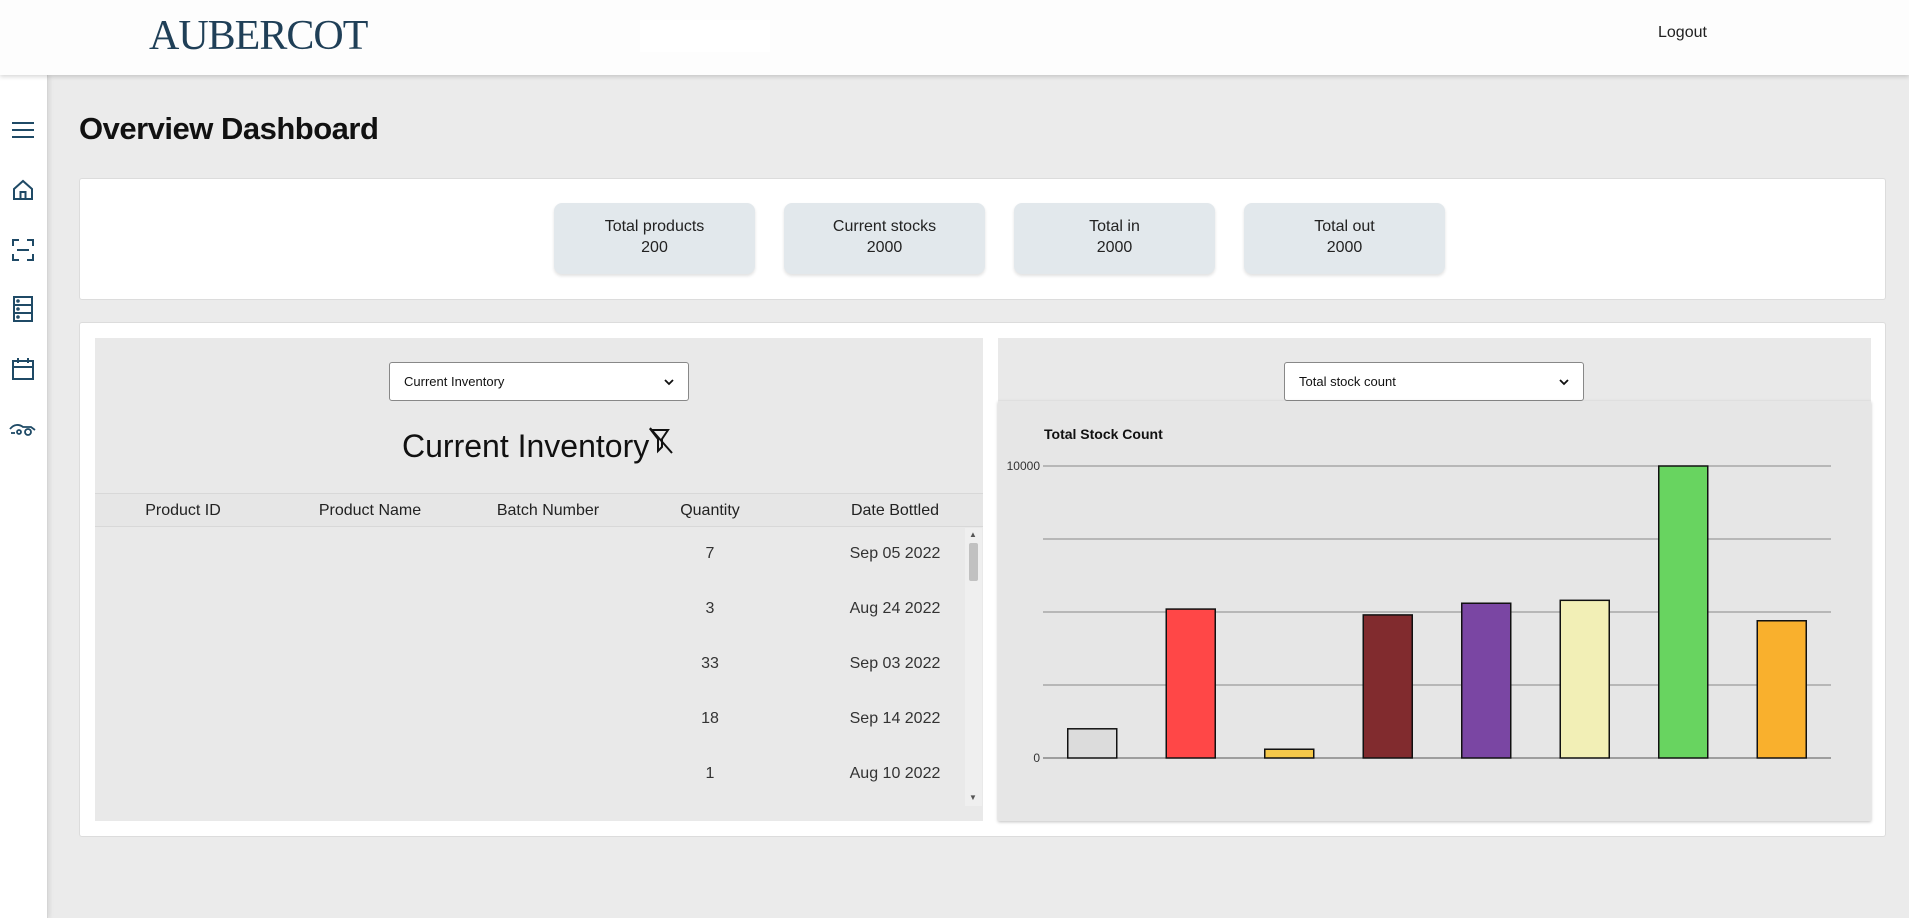 Image resolution: width=1909 pixels, height=918 pixels. What do you see at coordinates (973, 797) in the screenshot?
I see `scroll-down-arrow-icon: ▼` at bounding box center [973, 797].